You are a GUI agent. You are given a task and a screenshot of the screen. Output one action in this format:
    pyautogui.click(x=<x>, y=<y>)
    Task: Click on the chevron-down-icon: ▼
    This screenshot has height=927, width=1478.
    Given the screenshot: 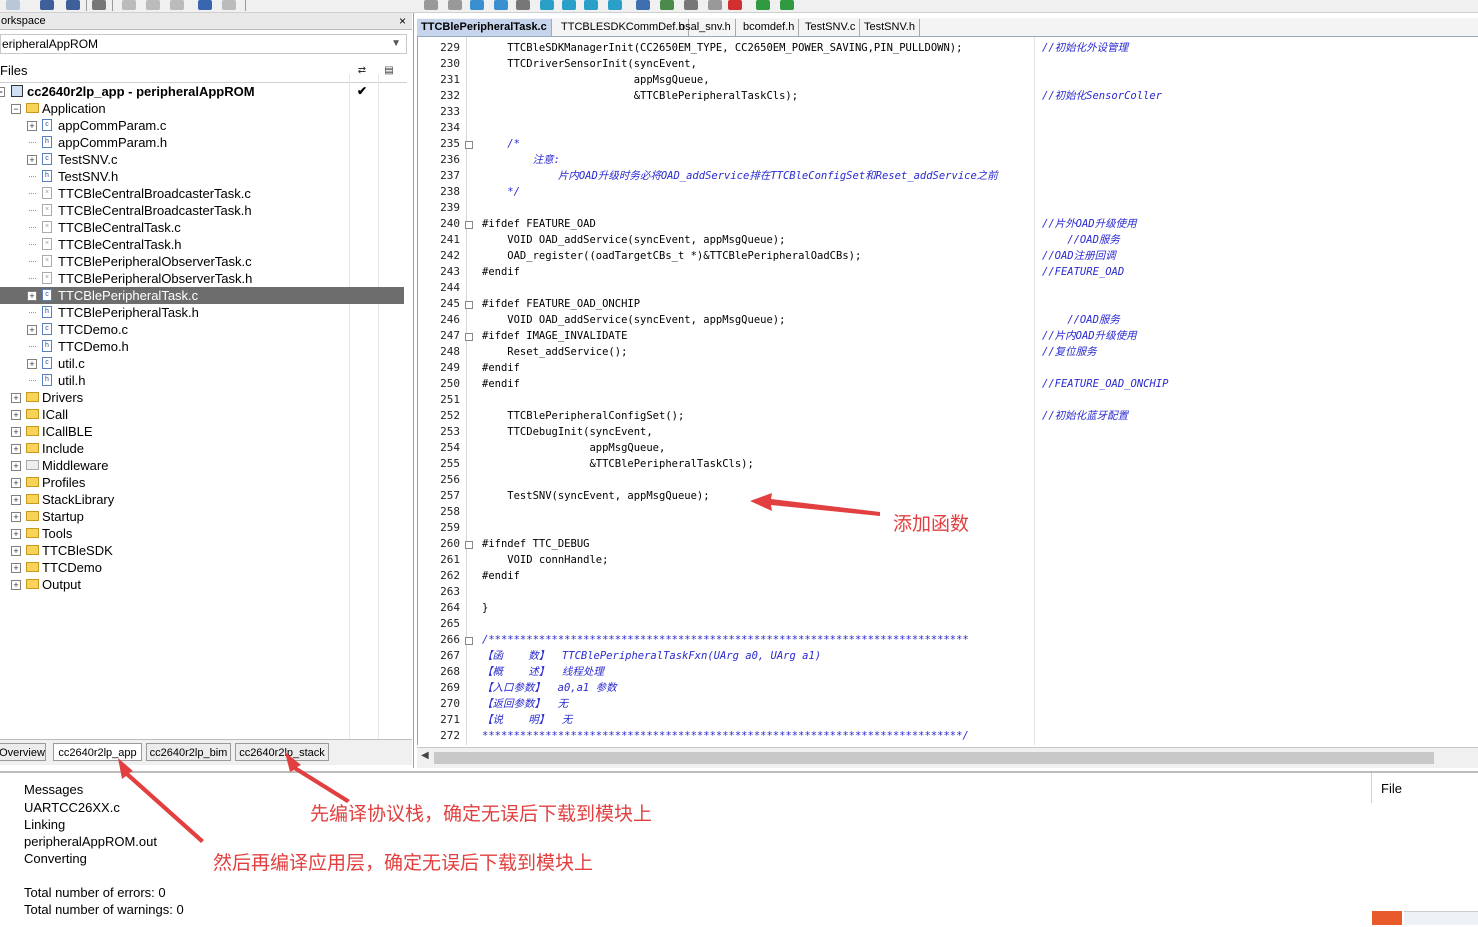 What is the action you would take?
    pyautogui.click(x=396, y=44)
    